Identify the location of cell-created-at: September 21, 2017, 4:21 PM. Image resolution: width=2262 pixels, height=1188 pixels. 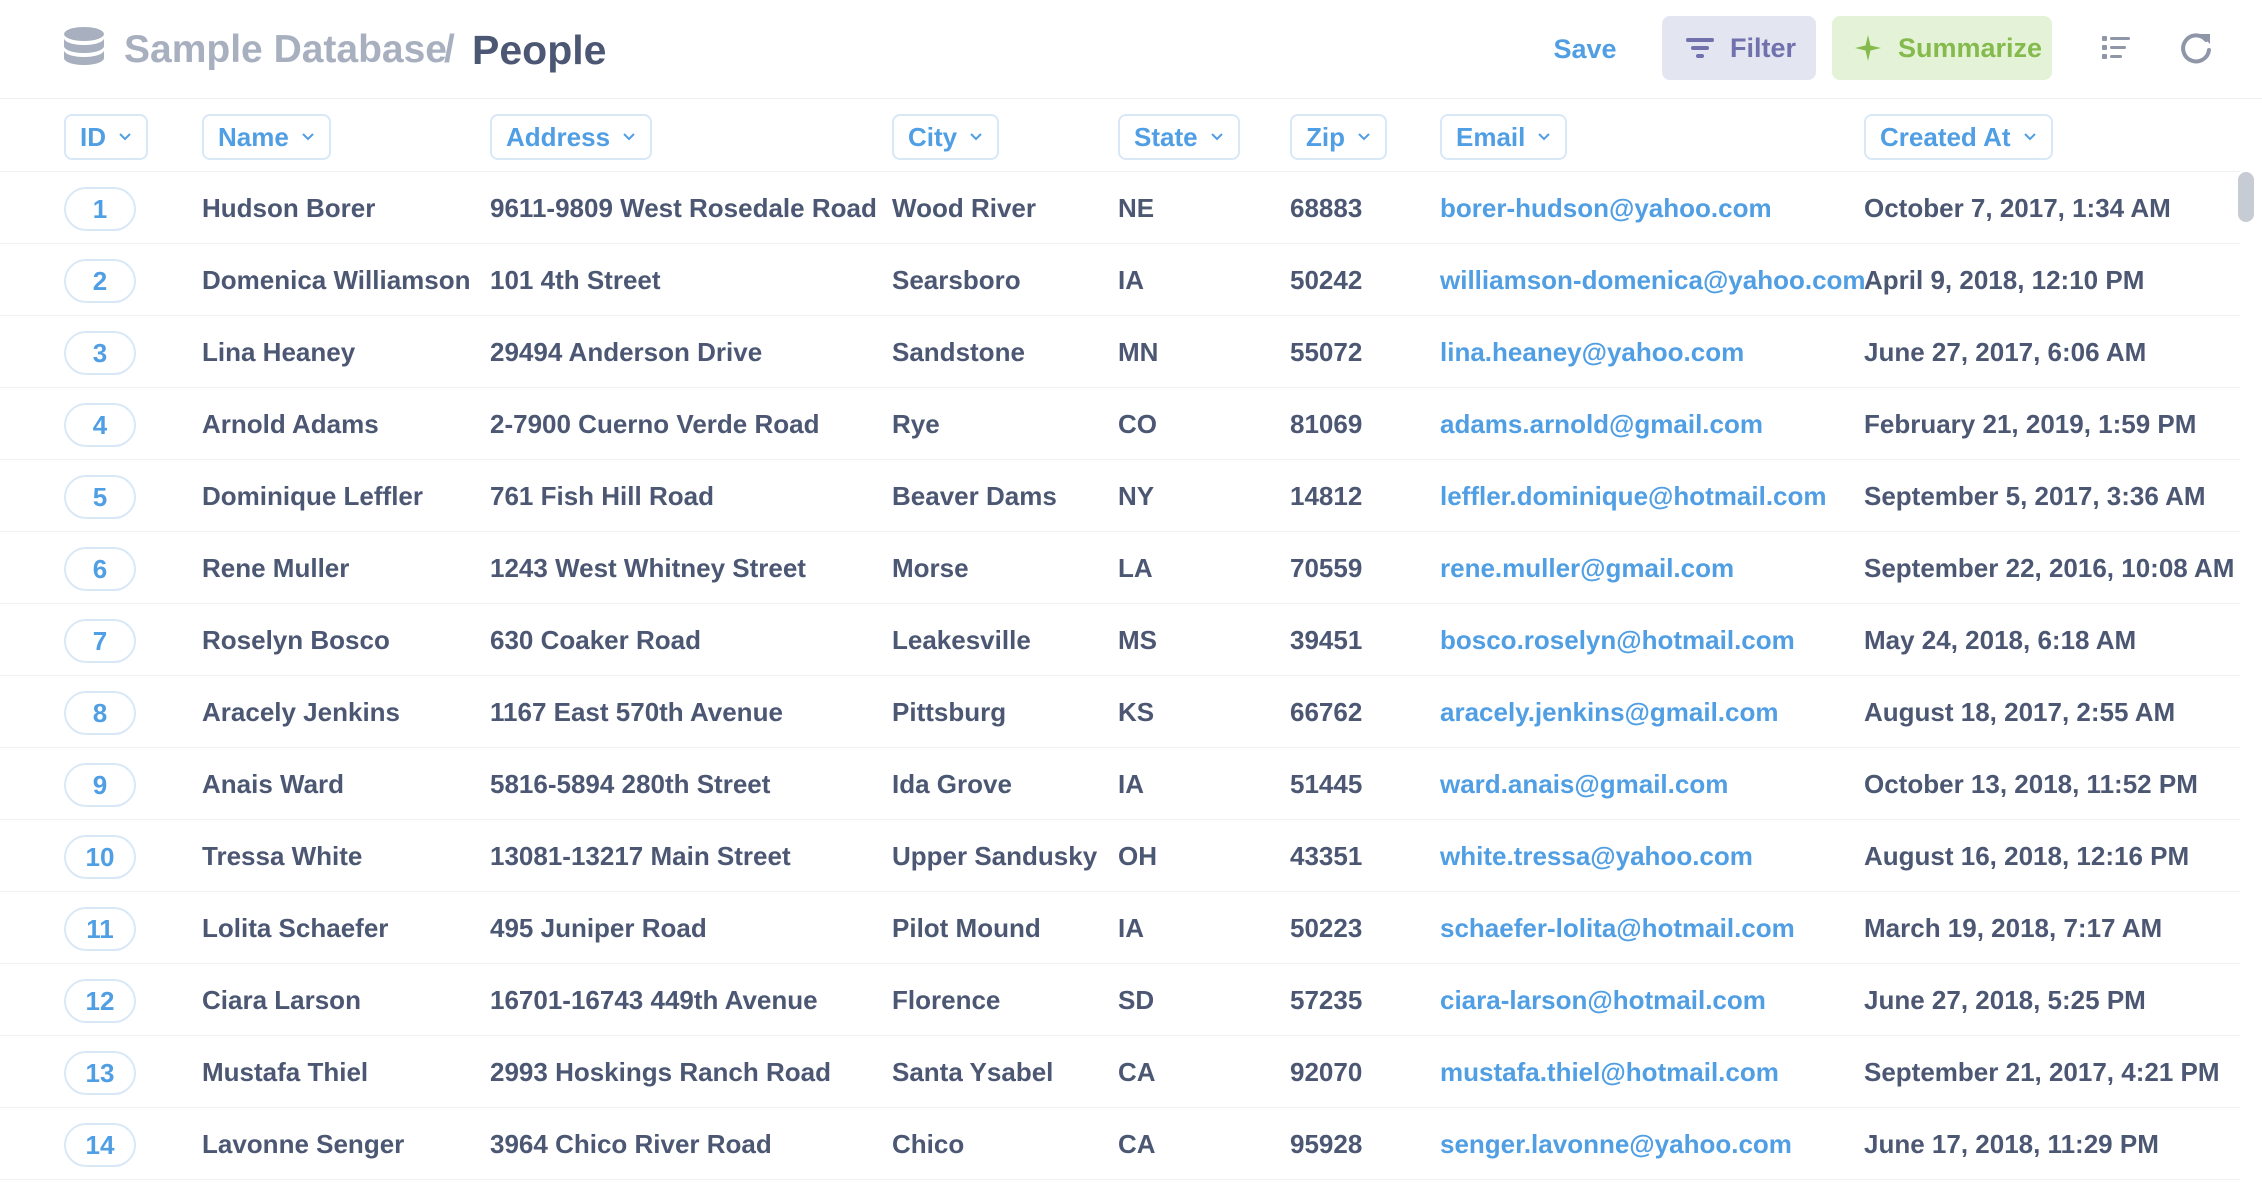
(2042, 1072).